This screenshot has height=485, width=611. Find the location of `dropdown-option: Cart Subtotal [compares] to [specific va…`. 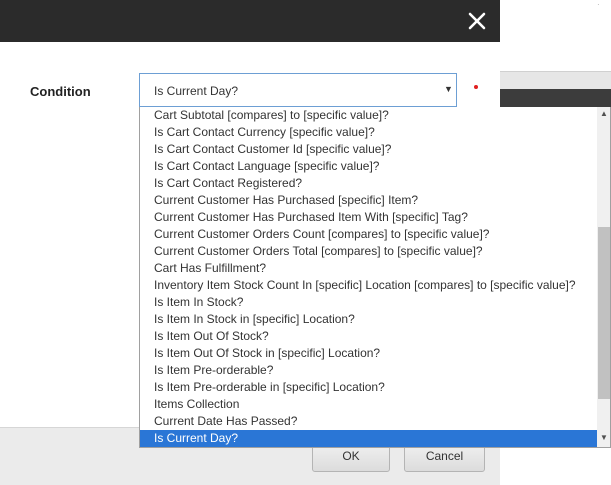

dropdown-option: Cart Subtotal [compares] to [specific va… is located at coordinates (368, 115).